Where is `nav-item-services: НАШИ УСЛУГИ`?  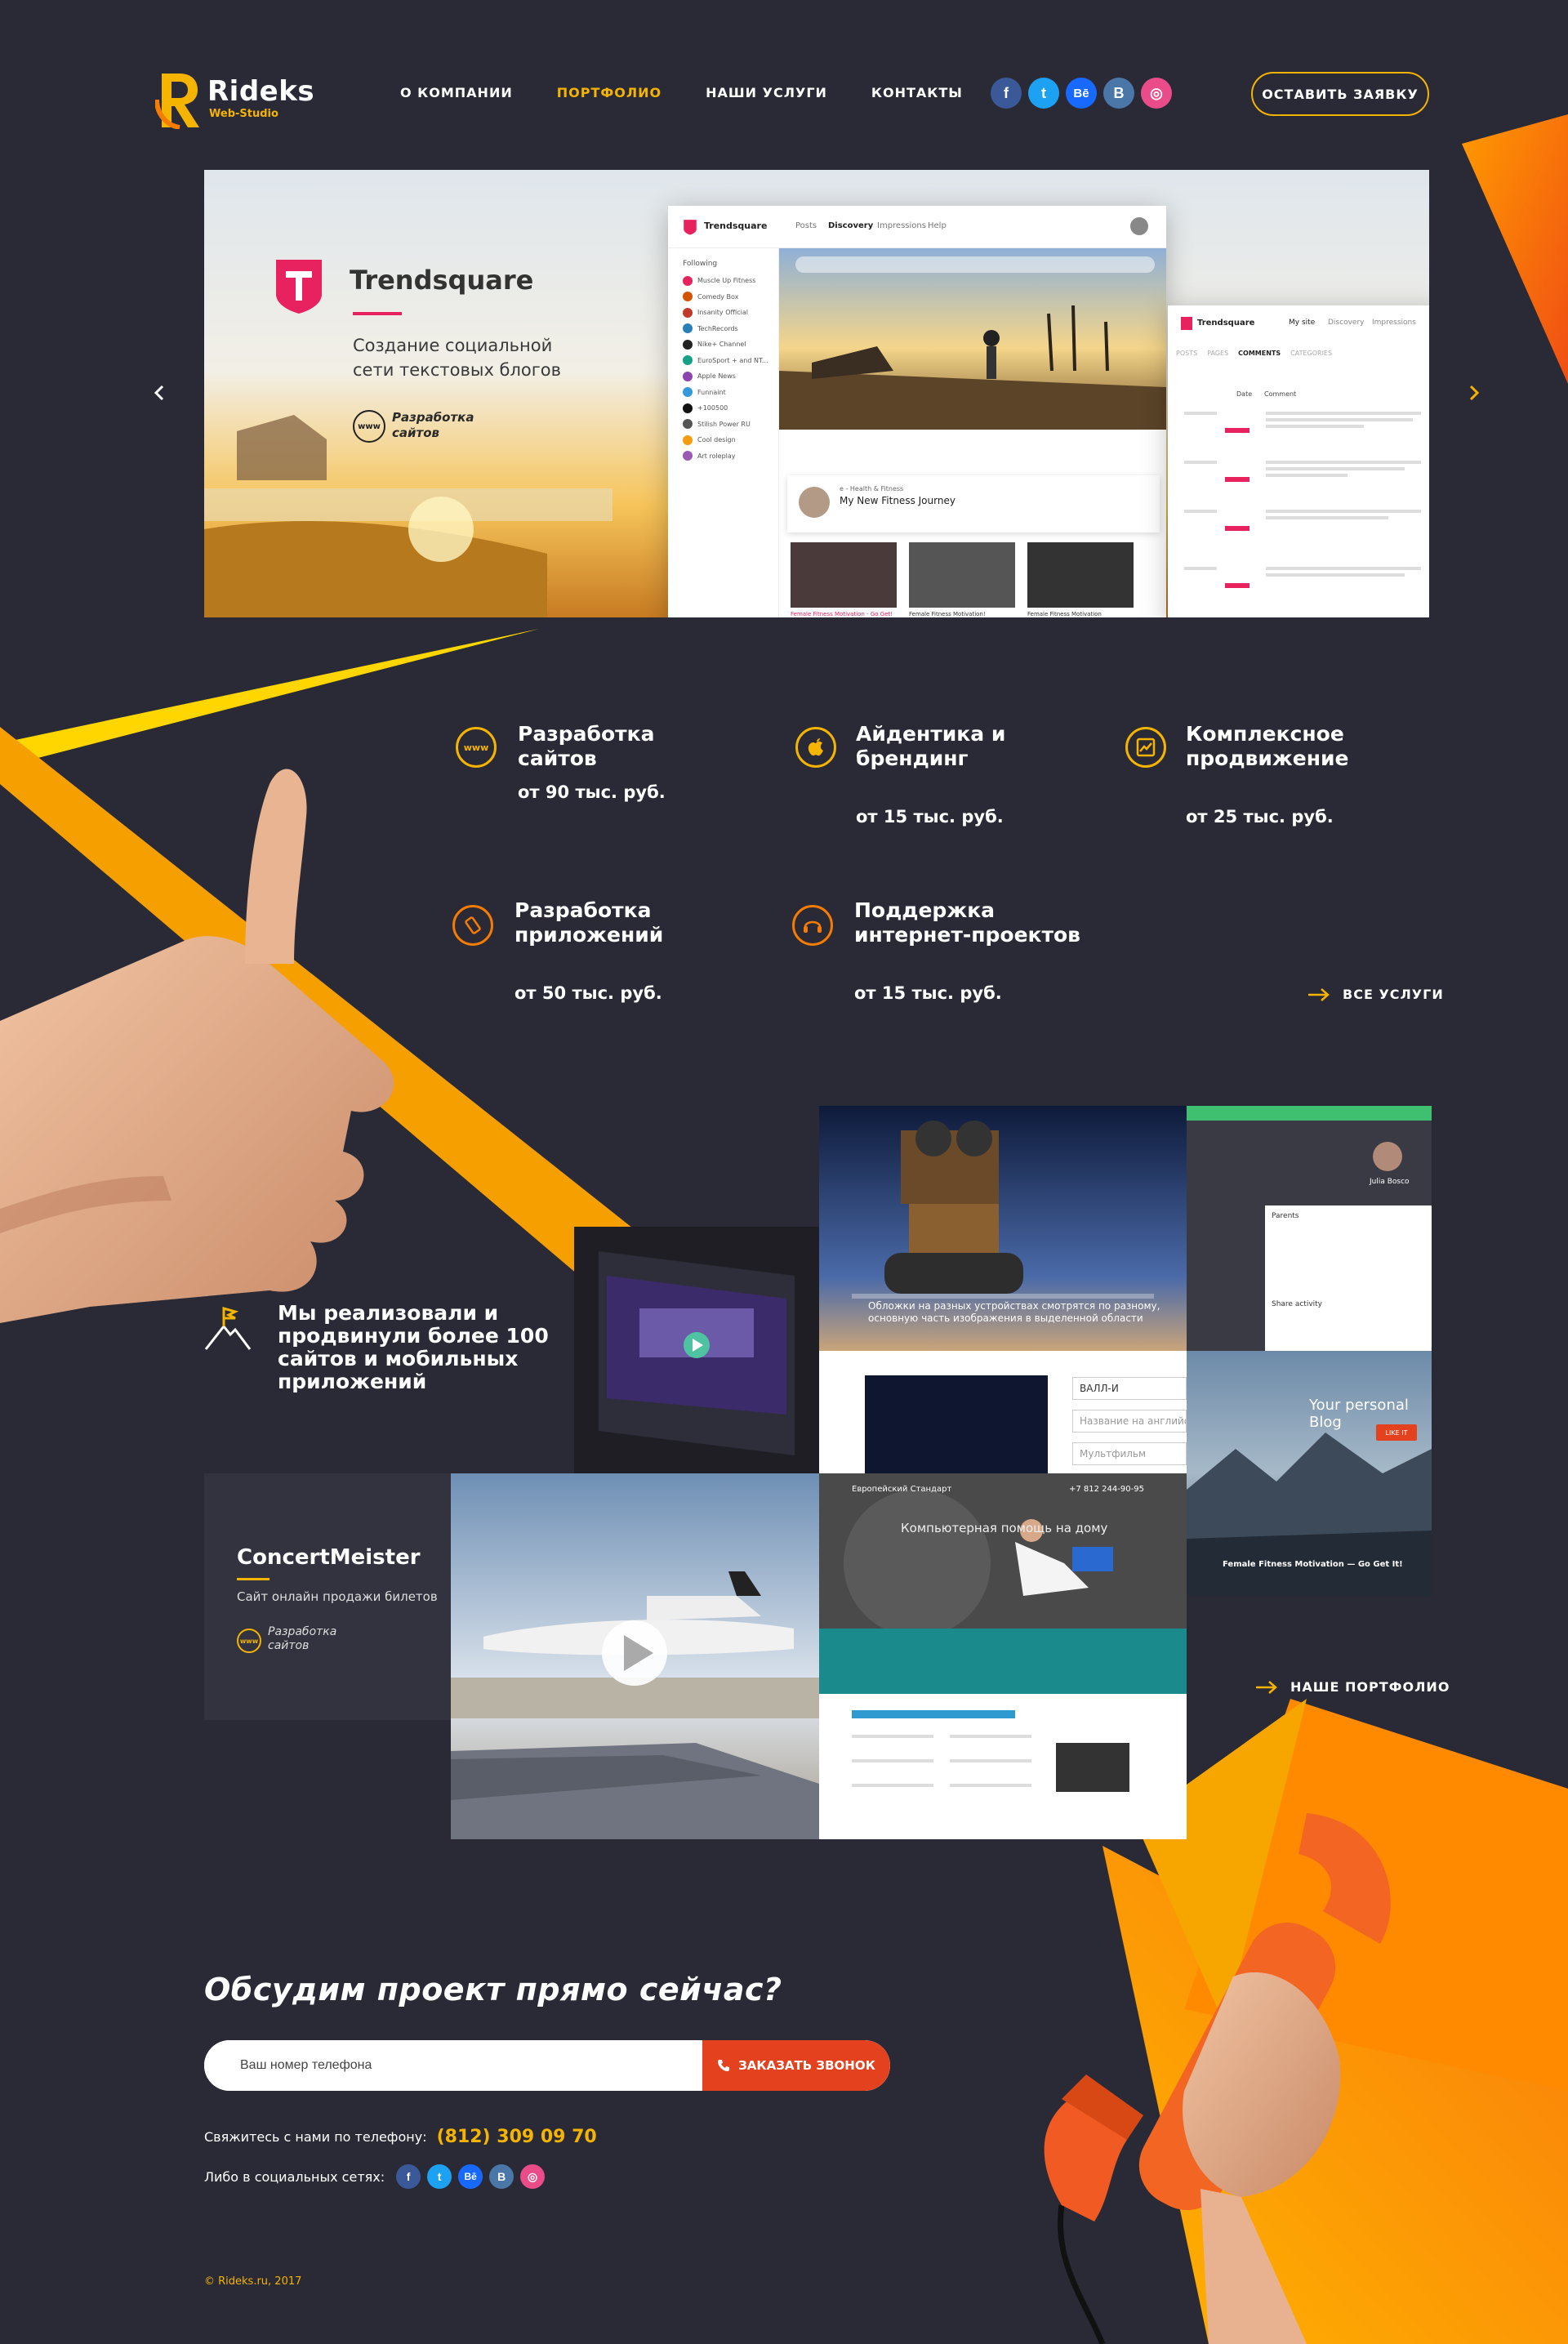
nav-item-services: НАШИ УСЛУГИ is located at coordinates (766, 92).